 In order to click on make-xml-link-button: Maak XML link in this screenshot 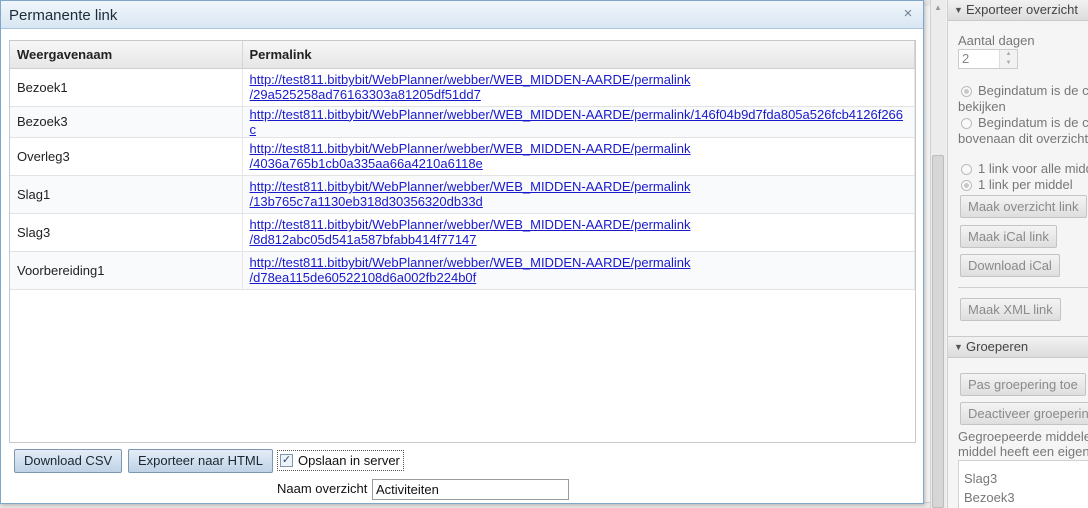, I will do `click(1010, 309)`.